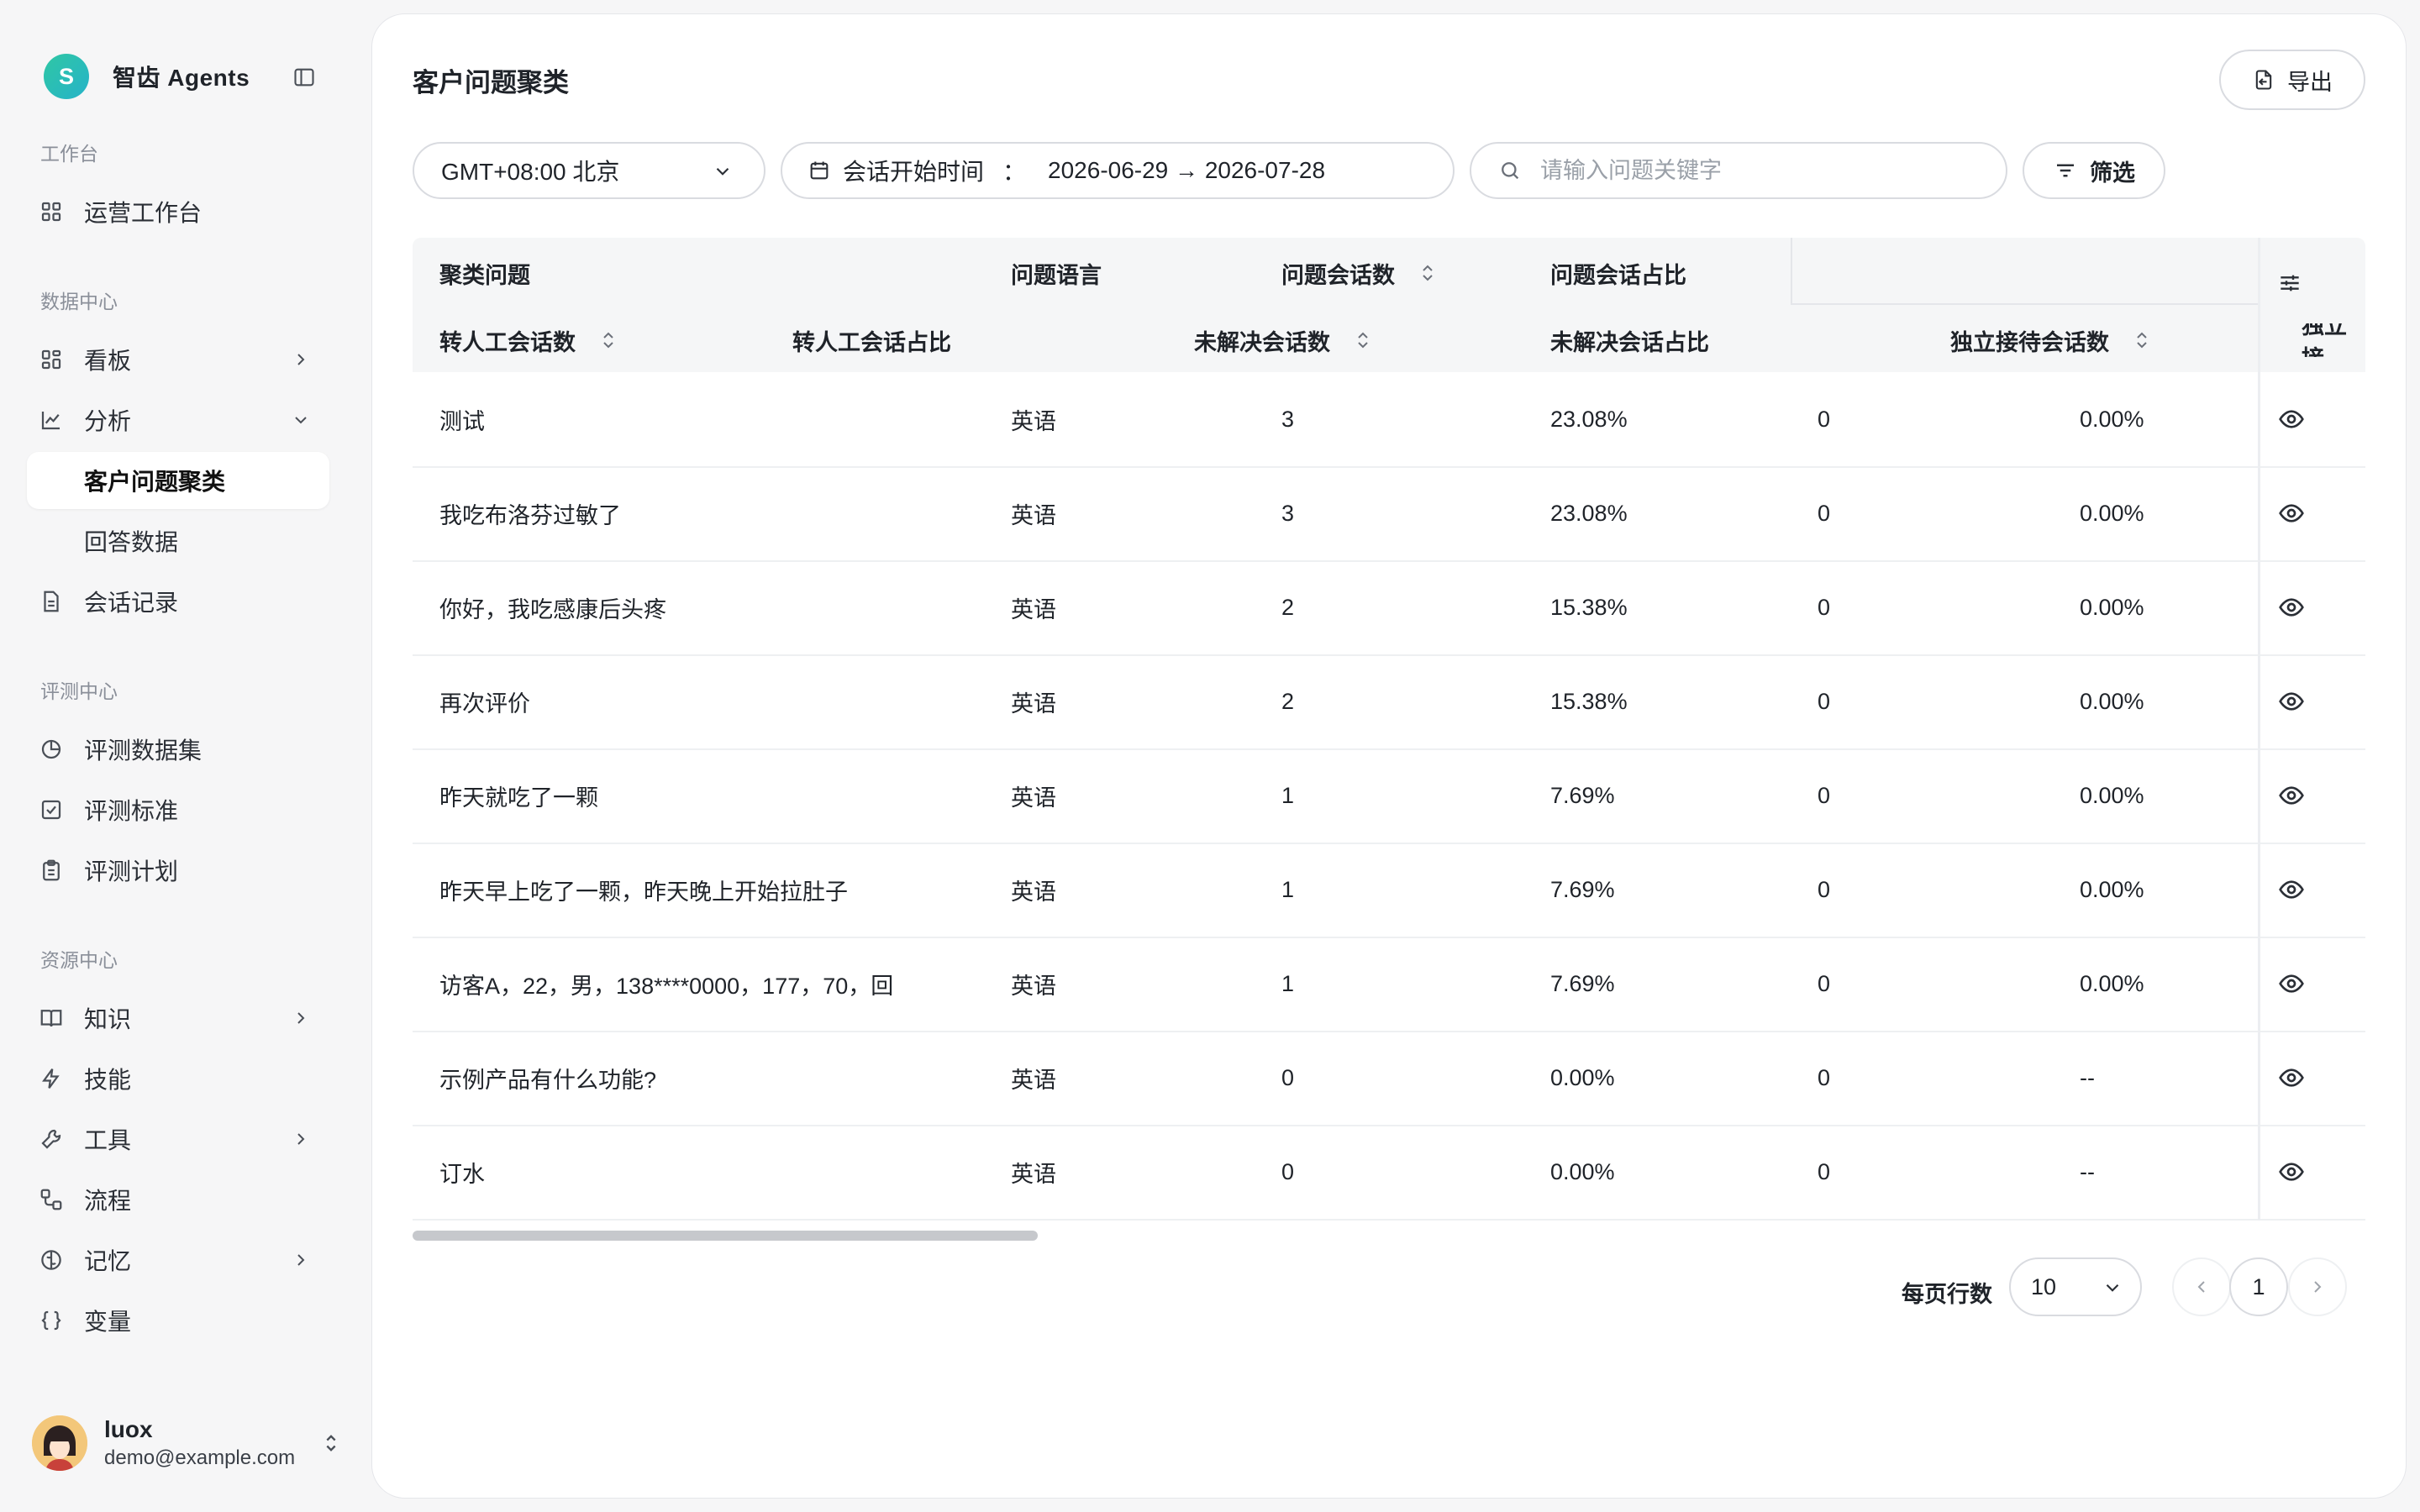 The image size is (2420, 1512). I want to click on user-menu: luox demo@example.com, so click(187, 1443).